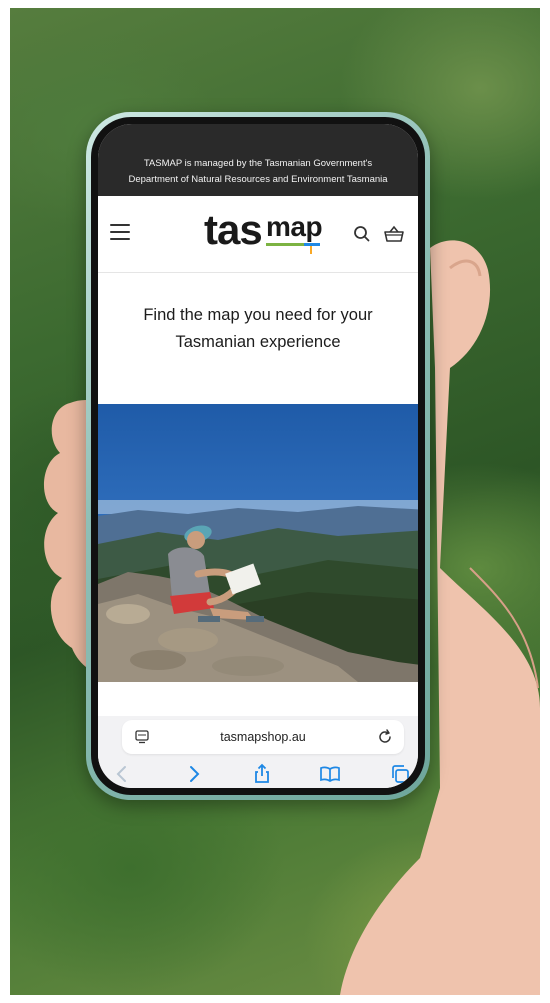 The height and width of the screenshot is (1003, 550). What do you see at coordinates (258, 342) in the screenshot?
I see `tagline-line-2: Tasmanian experience` at bounding box center [258, 342].